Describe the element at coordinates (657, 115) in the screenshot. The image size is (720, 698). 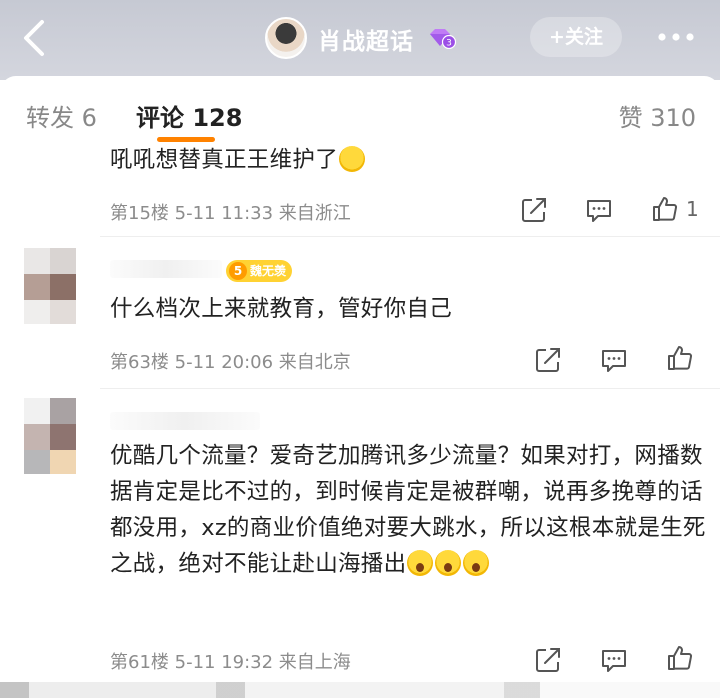
I see `tab-like: 赞 310` at that location.